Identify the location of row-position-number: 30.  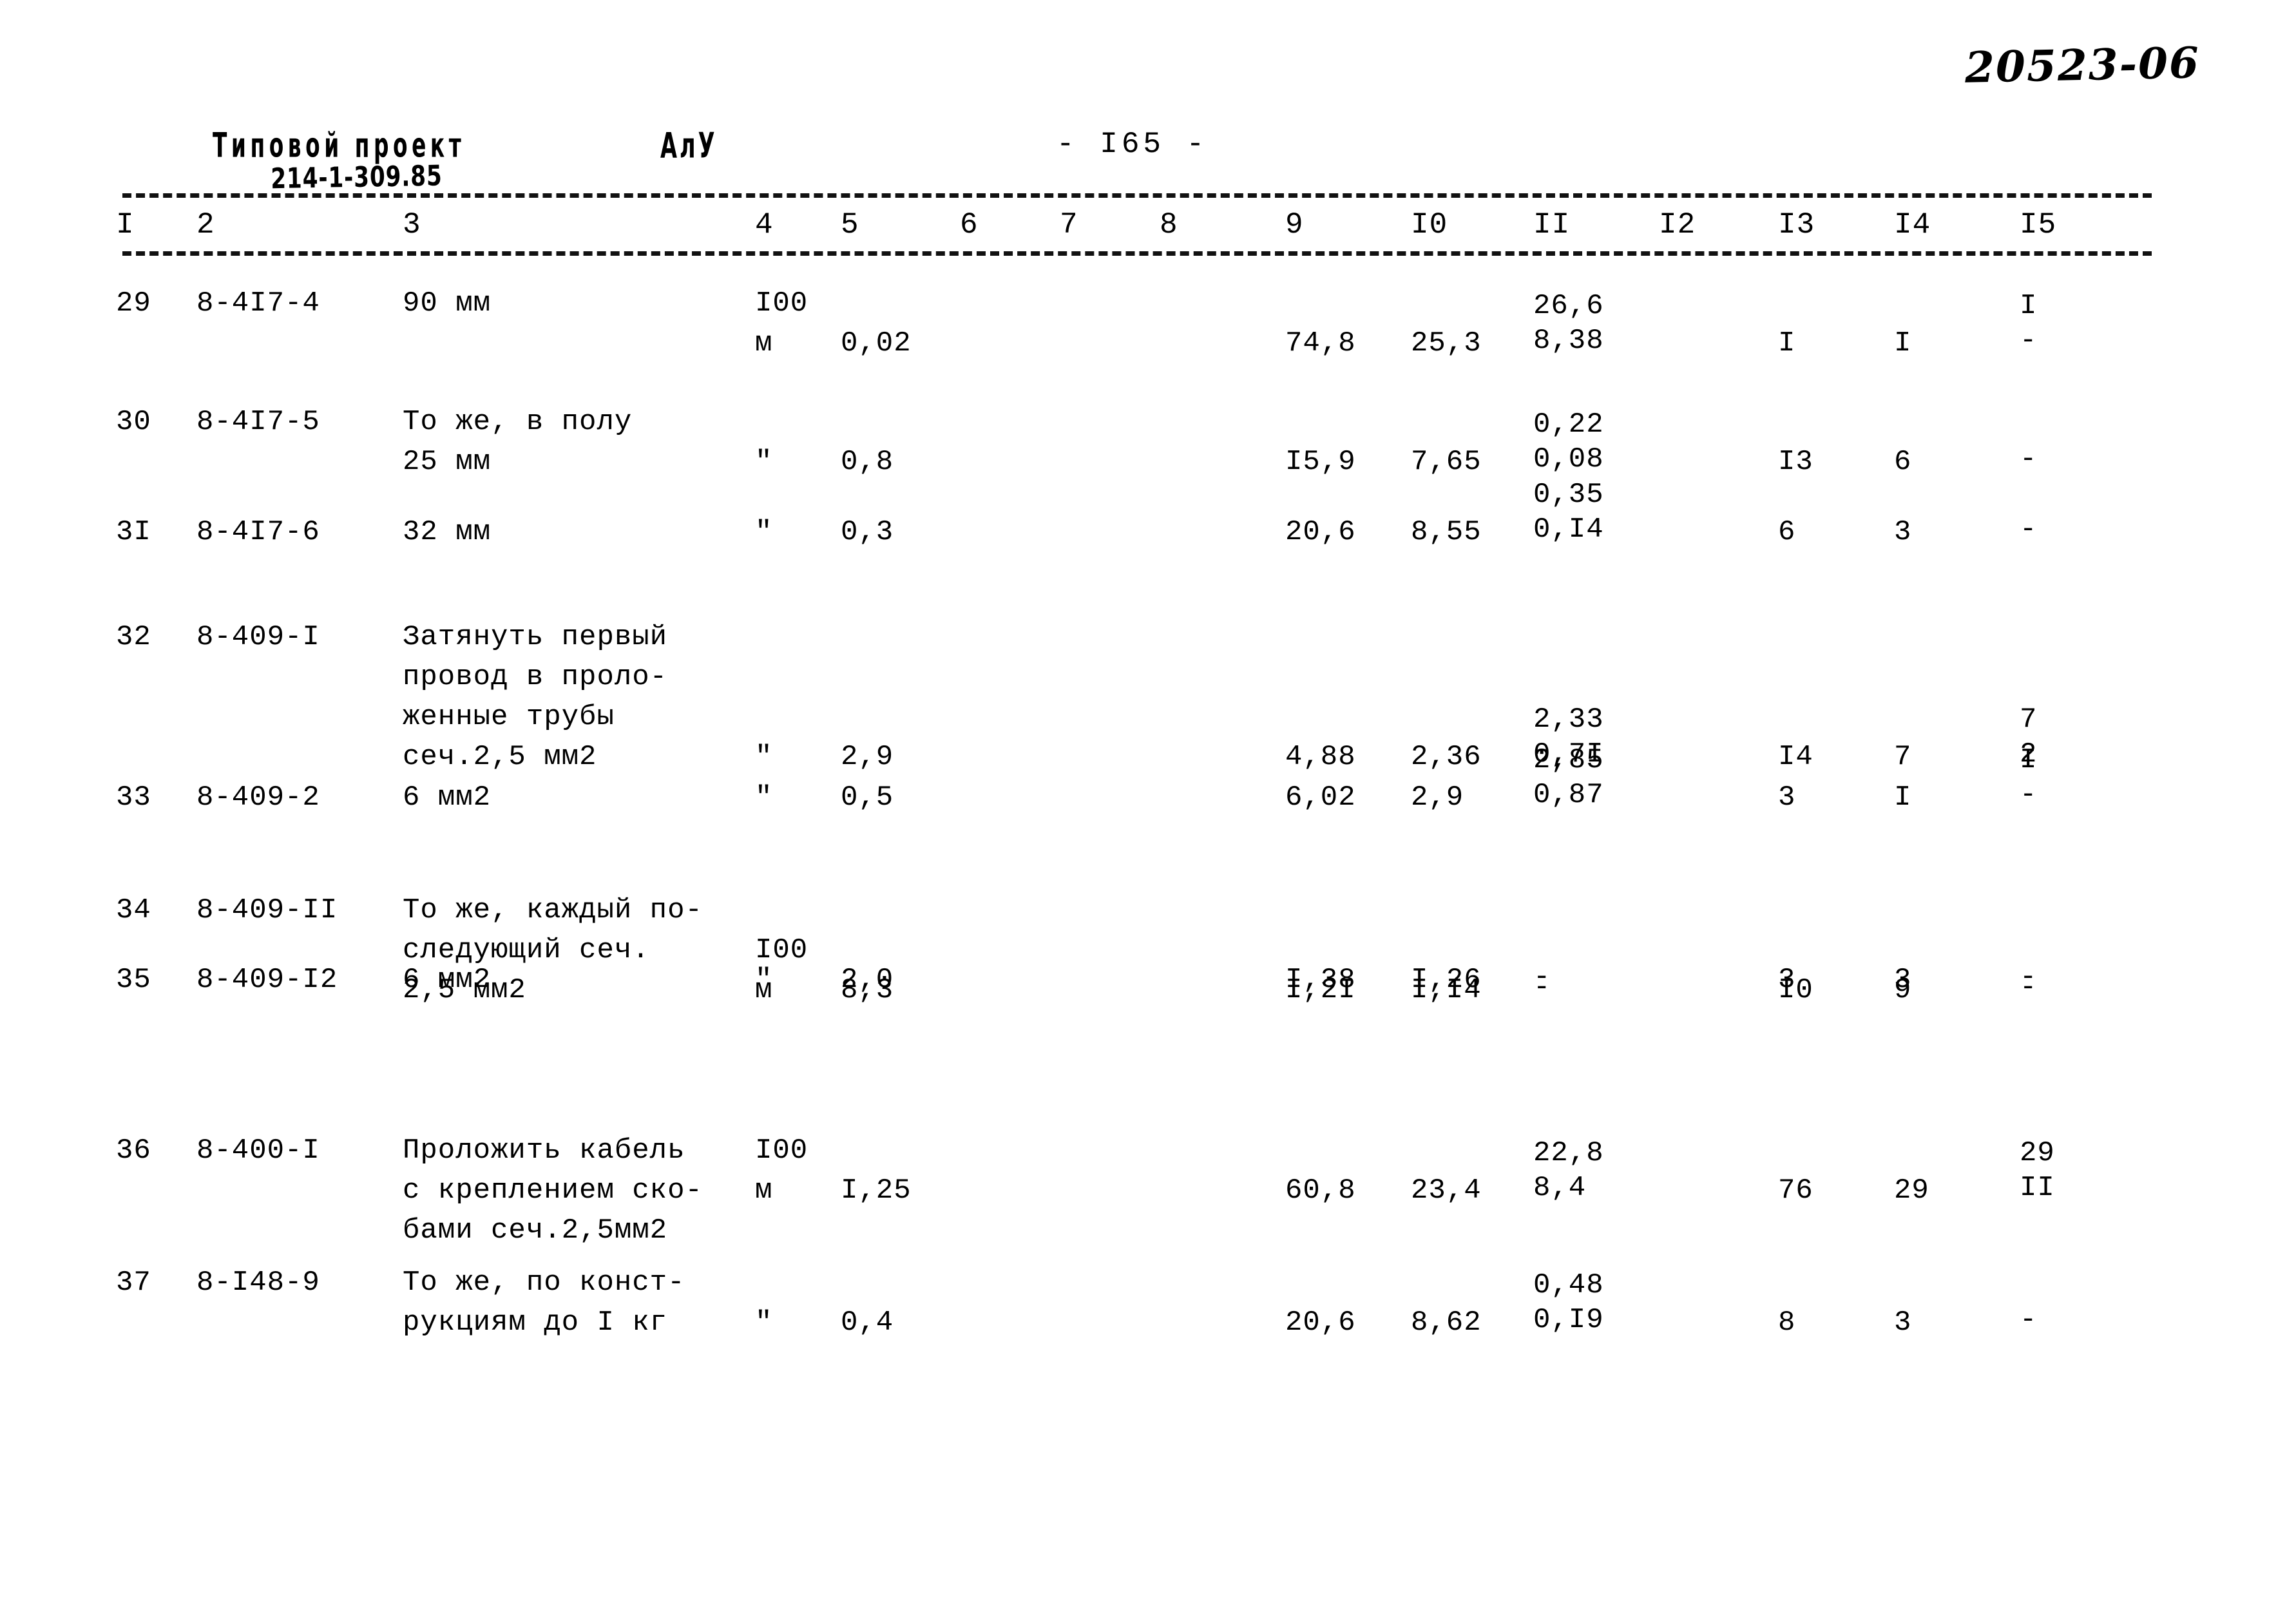
(133, 422).